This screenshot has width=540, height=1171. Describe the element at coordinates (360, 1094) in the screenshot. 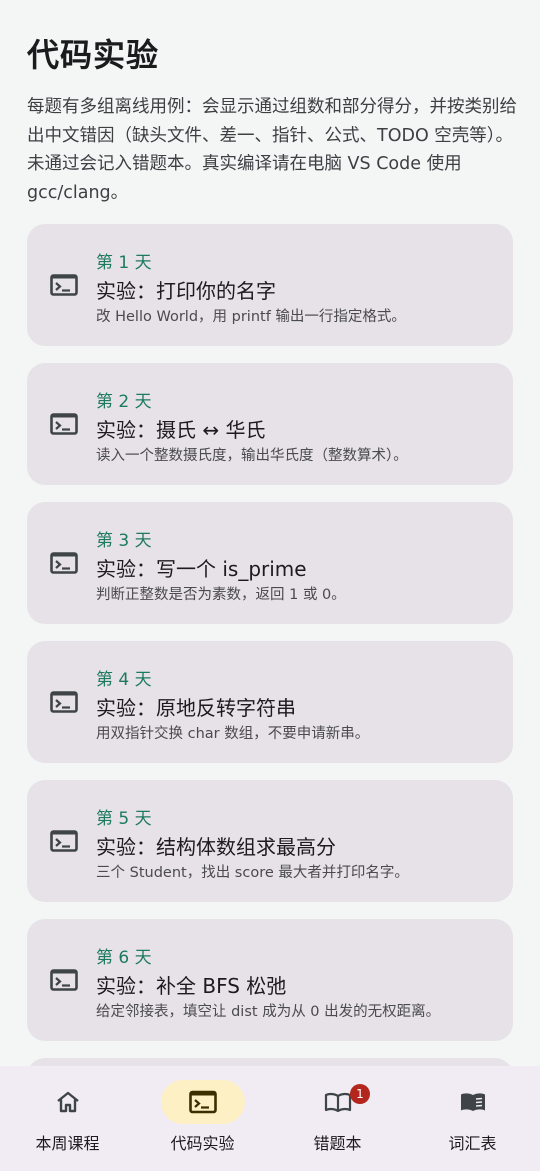

I see `notification-badge: 1` at that location.